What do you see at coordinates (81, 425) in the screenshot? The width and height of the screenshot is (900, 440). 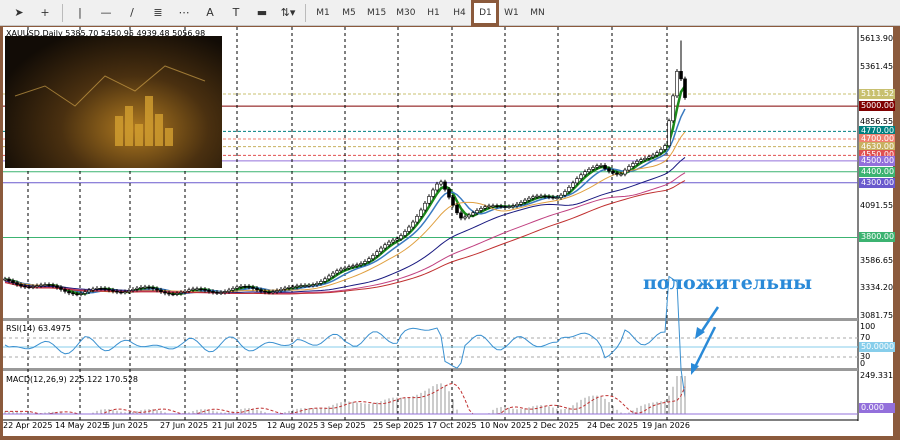 I see `date-tick: 14 May 2025` at bounding box center [81, 425].